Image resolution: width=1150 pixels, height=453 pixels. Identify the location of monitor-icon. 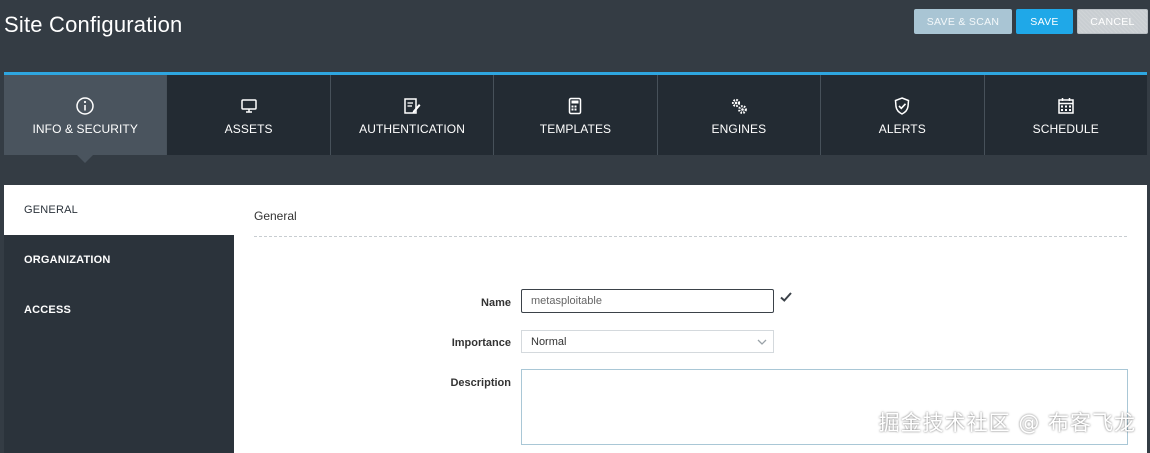
(249, 106).